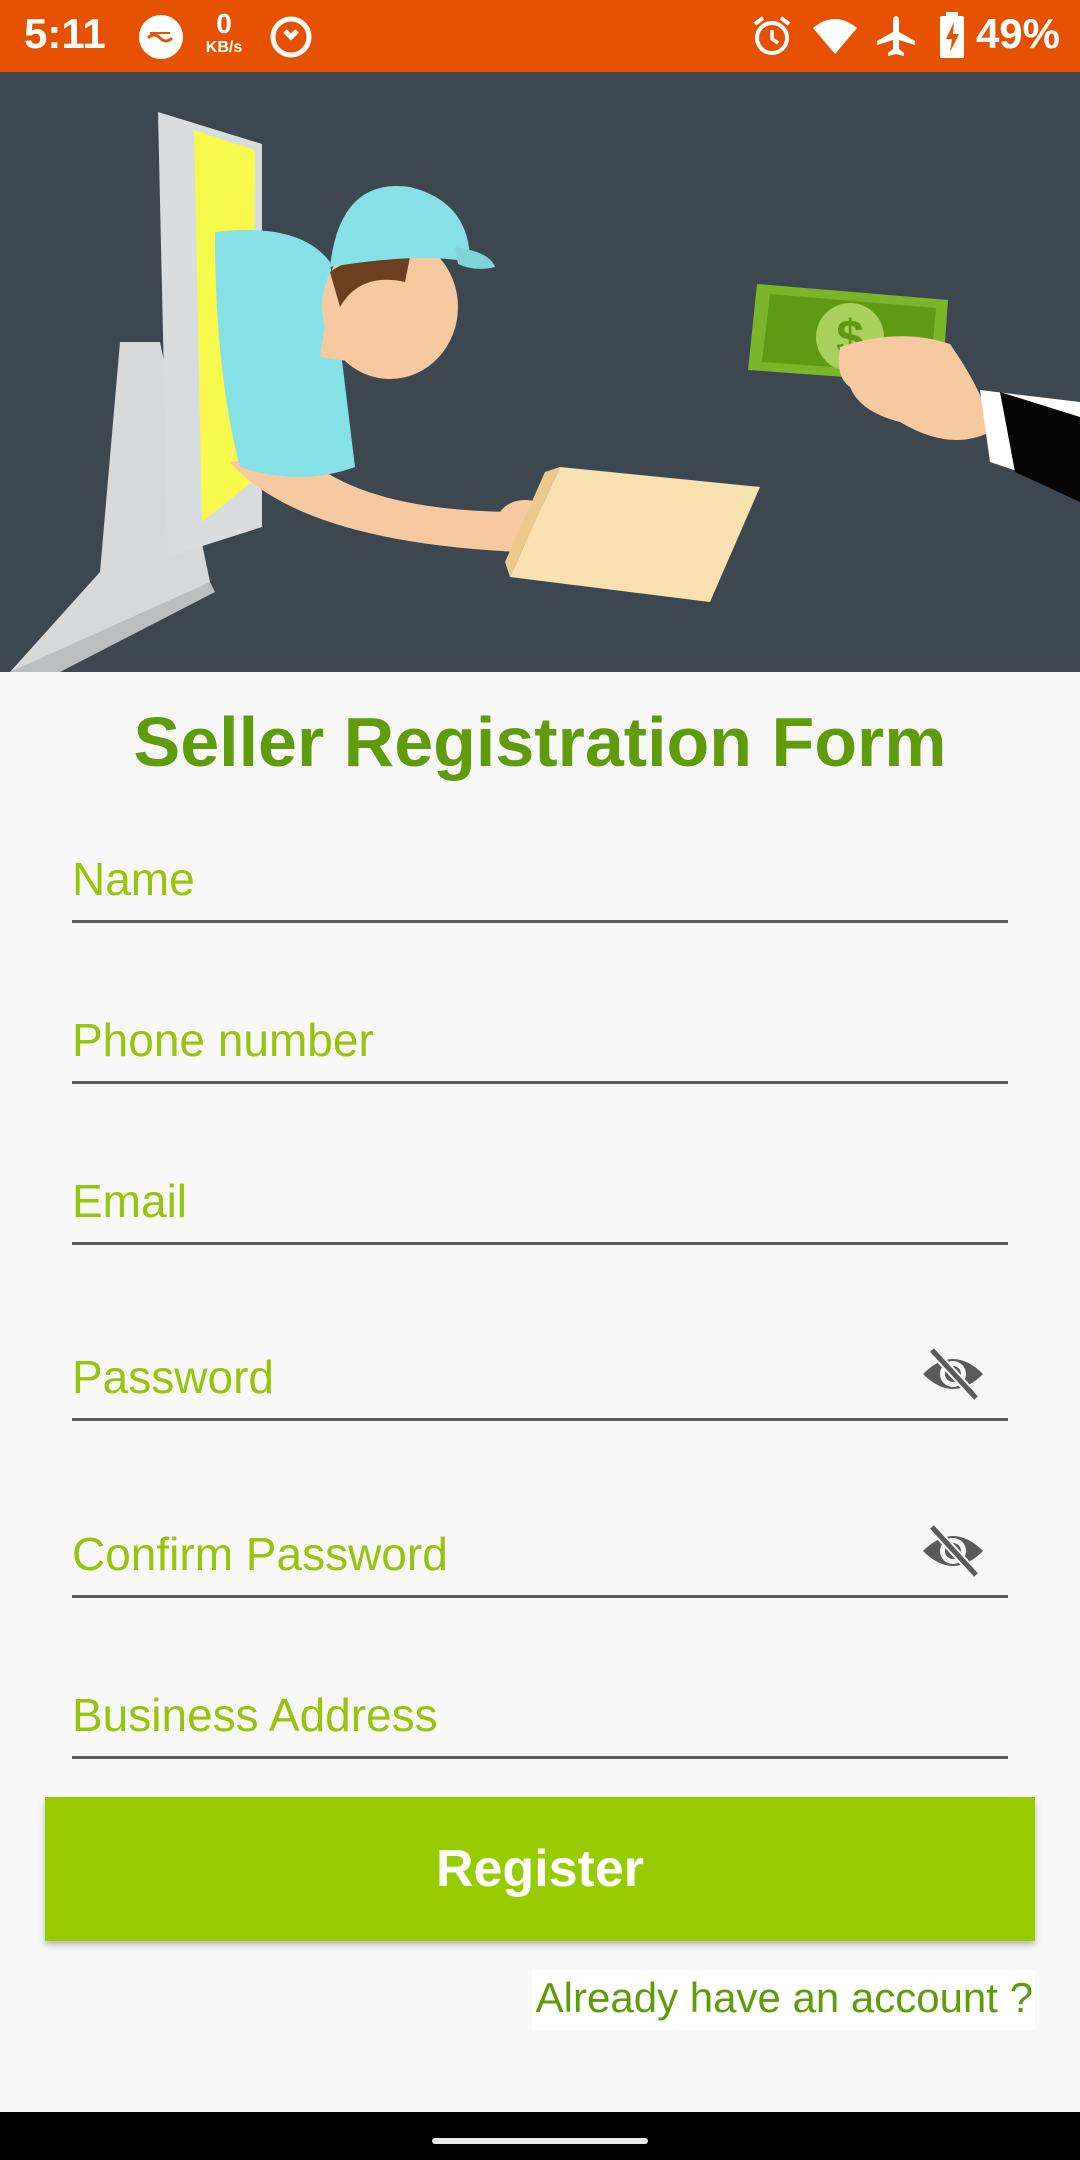 Image resolution: width=1080 pixels, height=2160 pixels. Describe the element at coordinates (161, 37) in the screenshot. I see `app-notification-icon` at that location.